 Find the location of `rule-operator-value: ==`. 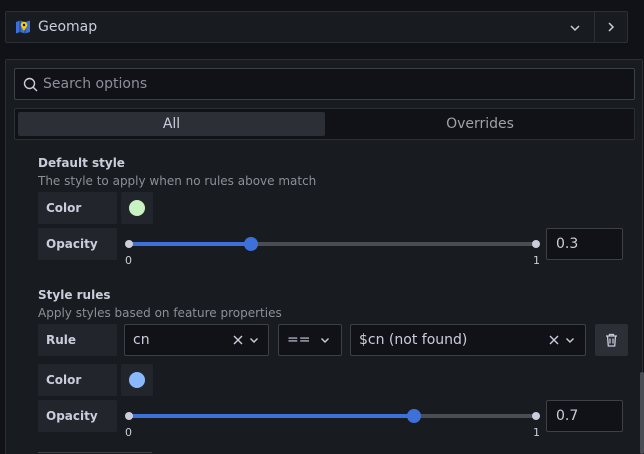

rule-operator-value: == is located at coordinates (299, 340).